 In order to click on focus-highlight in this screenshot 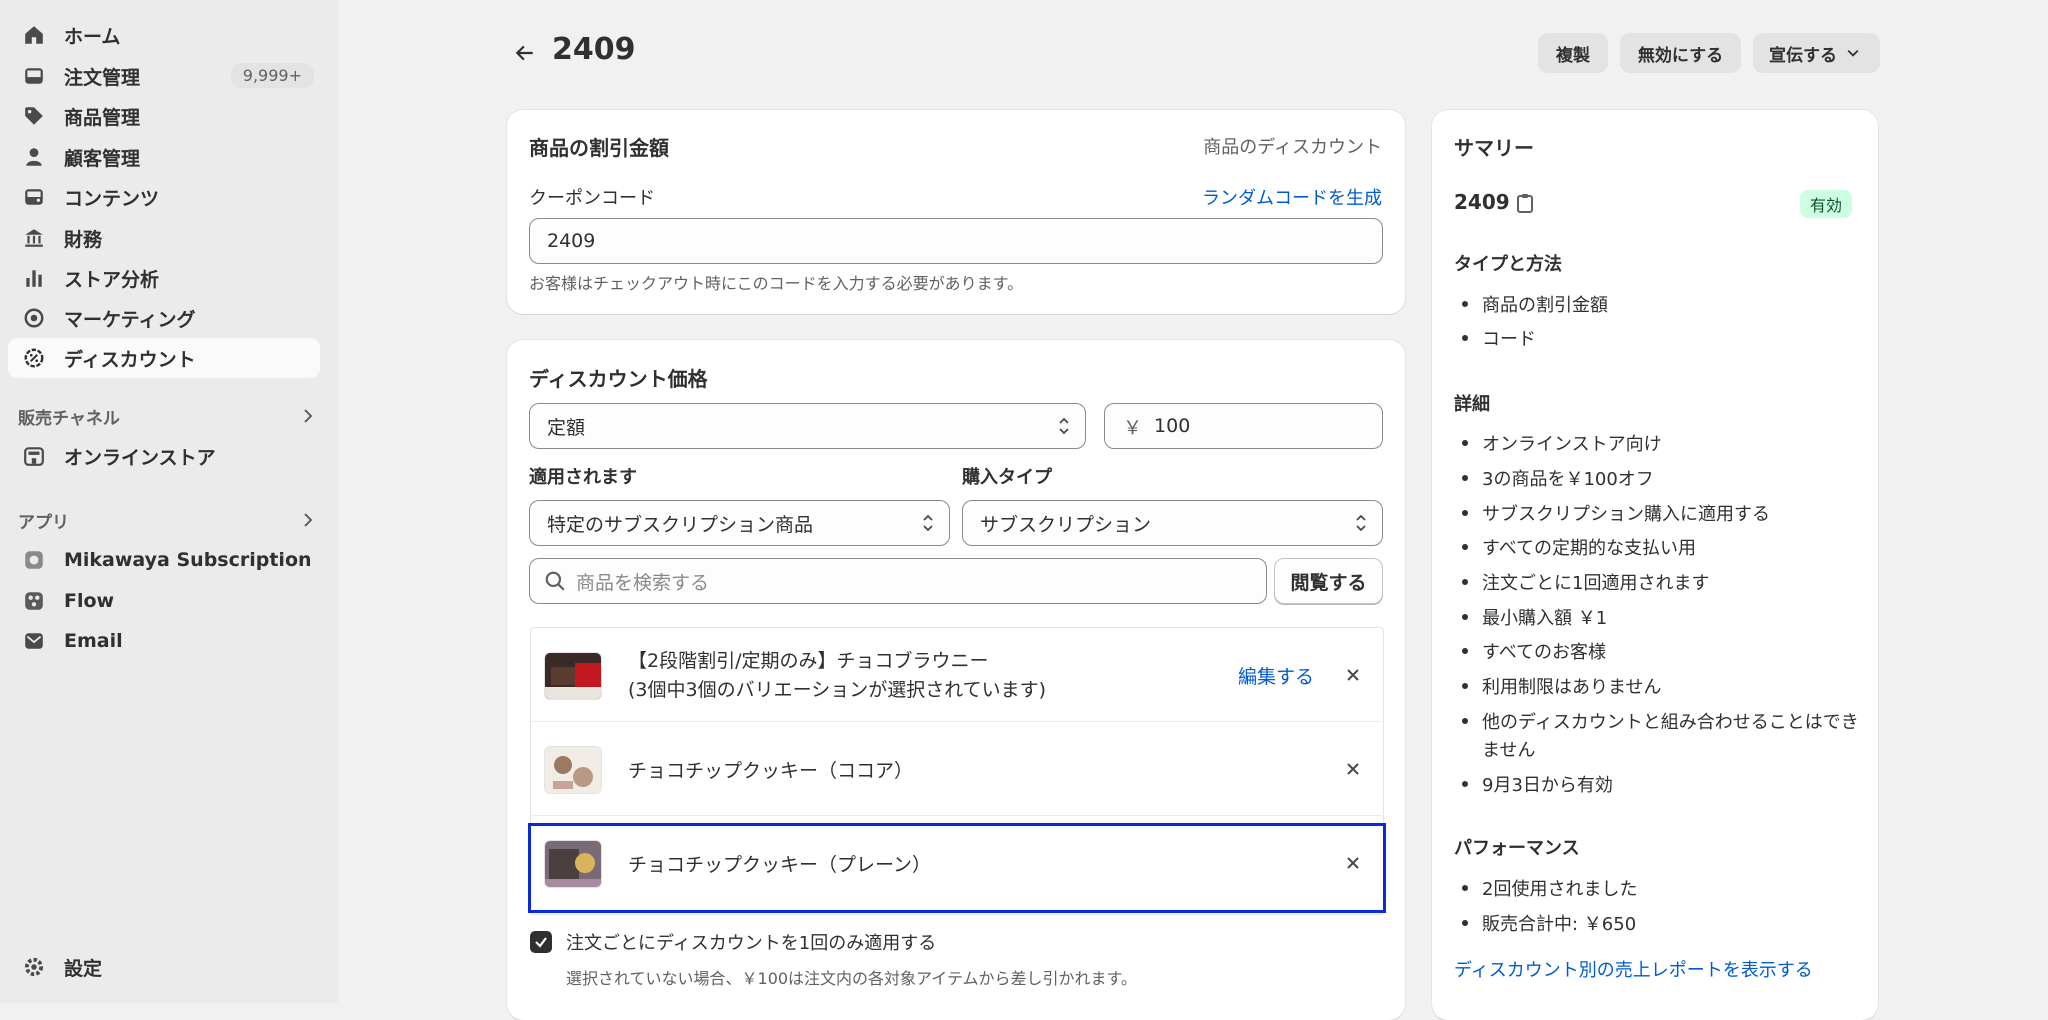, I will do `click(957, 868)`.